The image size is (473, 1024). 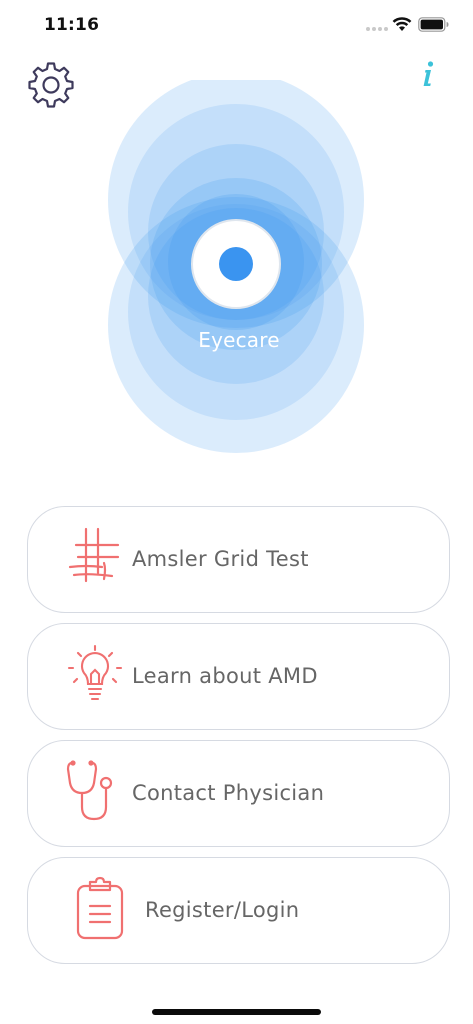 What do you see at coordinates (402, 24) in the screenshot?
I see `wifi-icon` at bounding box center [402, 24].